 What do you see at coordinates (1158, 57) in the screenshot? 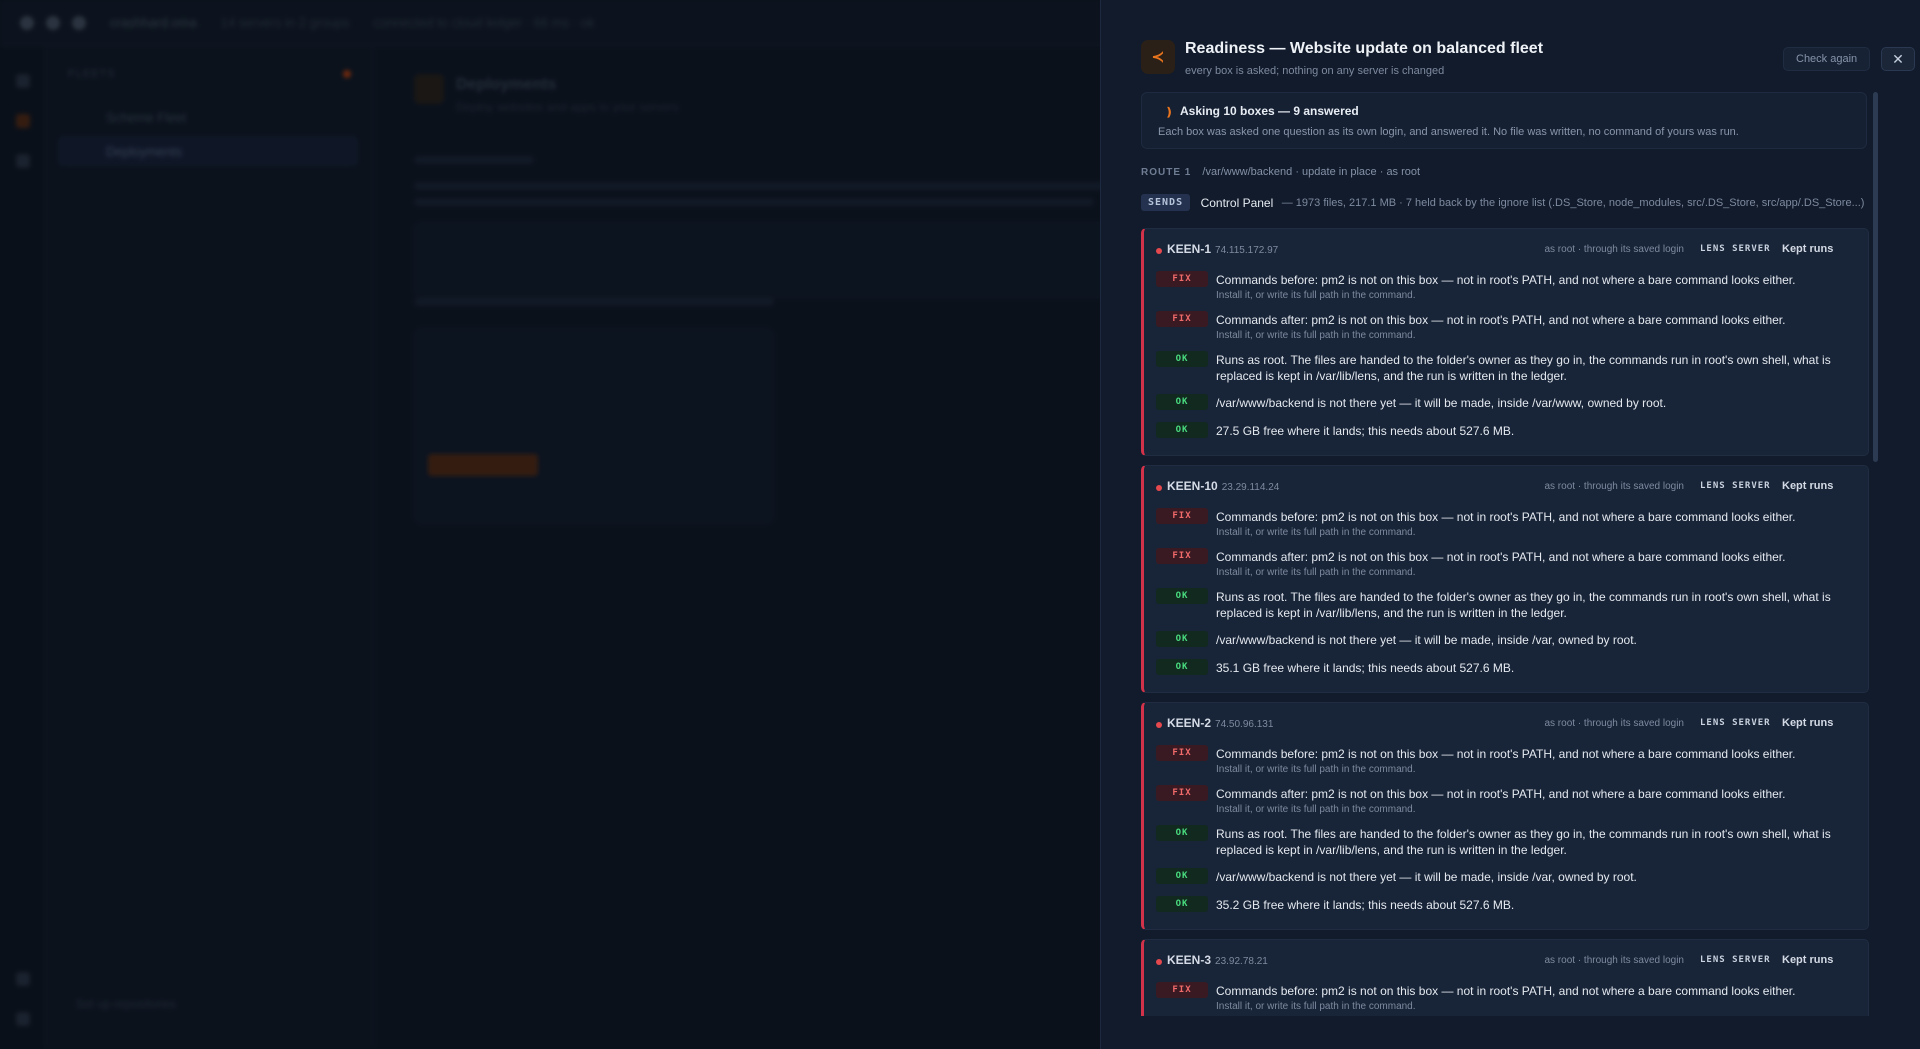
I see `app-logo-icon: ≺` at bounding box center [1158, 57].